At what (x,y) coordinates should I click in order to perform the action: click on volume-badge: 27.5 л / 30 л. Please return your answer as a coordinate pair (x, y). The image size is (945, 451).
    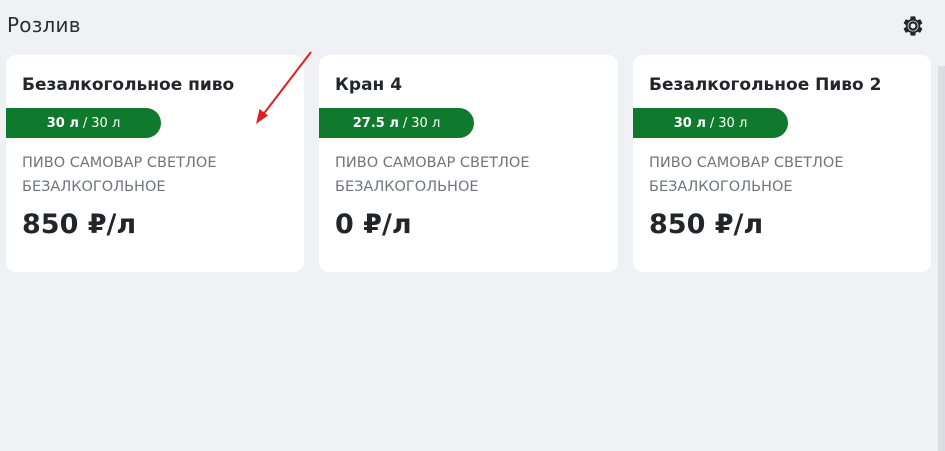
    Looking at the image, I should click on (396, 123).